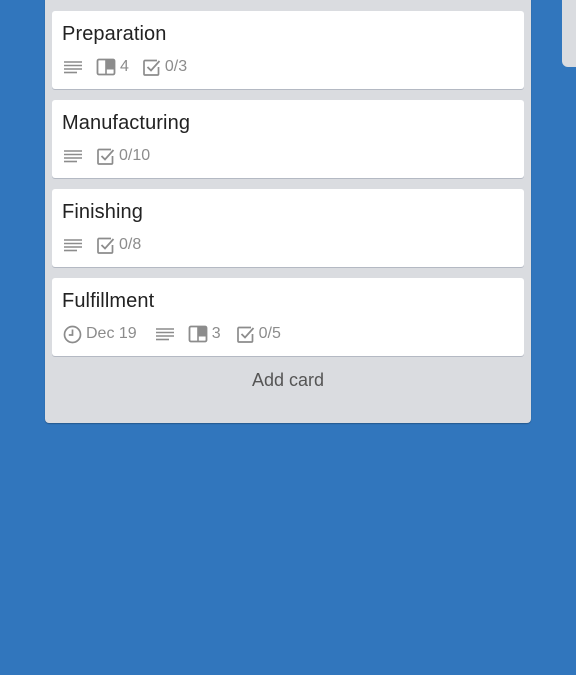 The height and width of the screenshot is (675, 576). What do you see at coordinates (124, 66) in the screenshot?
I see `attachments-count: 4` at bounding box center [124, 66].